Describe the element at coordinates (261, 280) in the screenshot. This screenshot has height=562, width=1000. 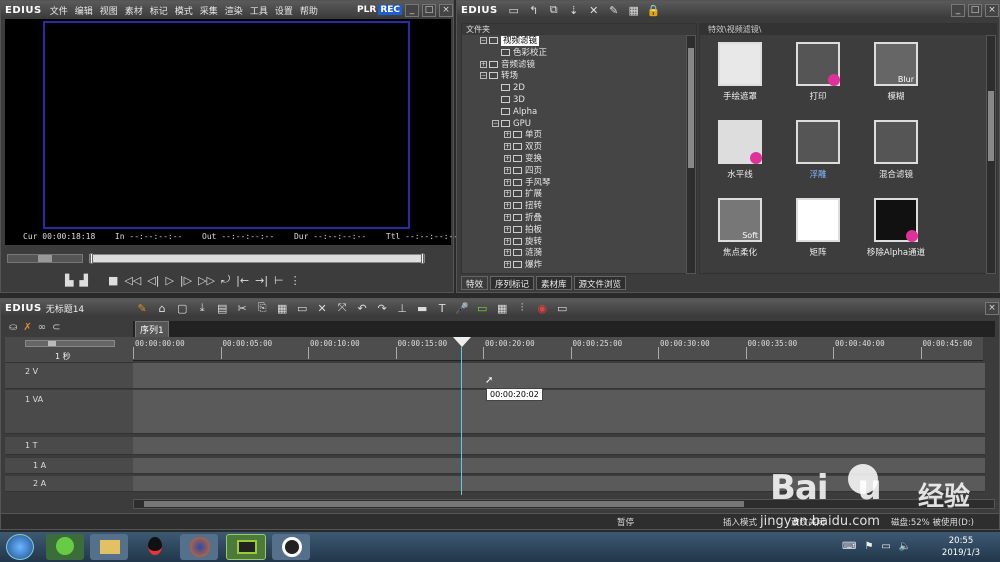
I see `overwrite-icon: →|` at that location.